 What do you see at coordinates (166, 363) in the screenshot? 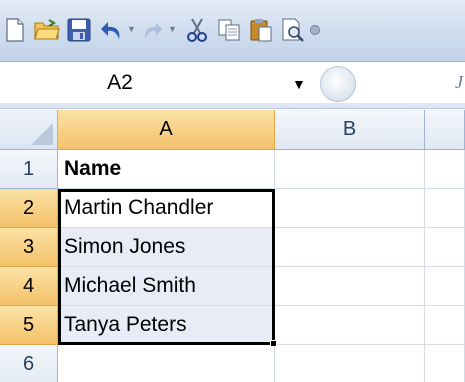
I see `cell-a6` at bounding box center [166, 363].